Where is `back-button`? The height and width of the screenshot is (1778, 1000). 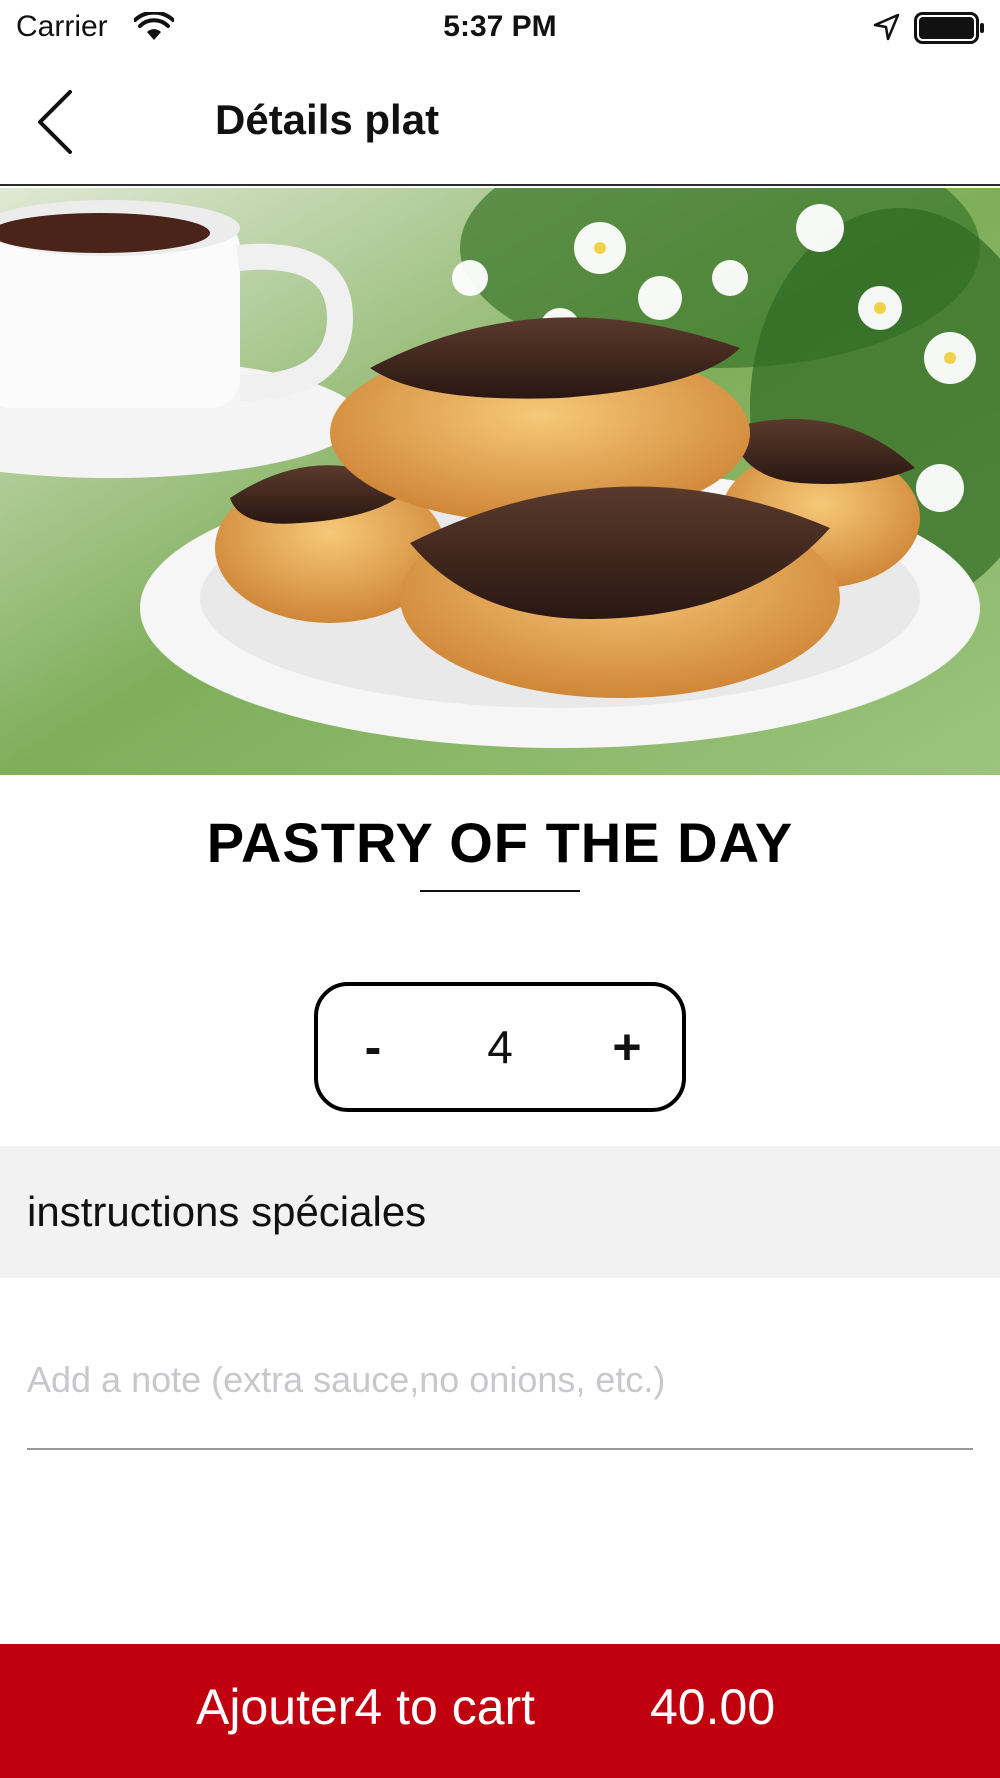 back-button is located at coordinates (58, 121).